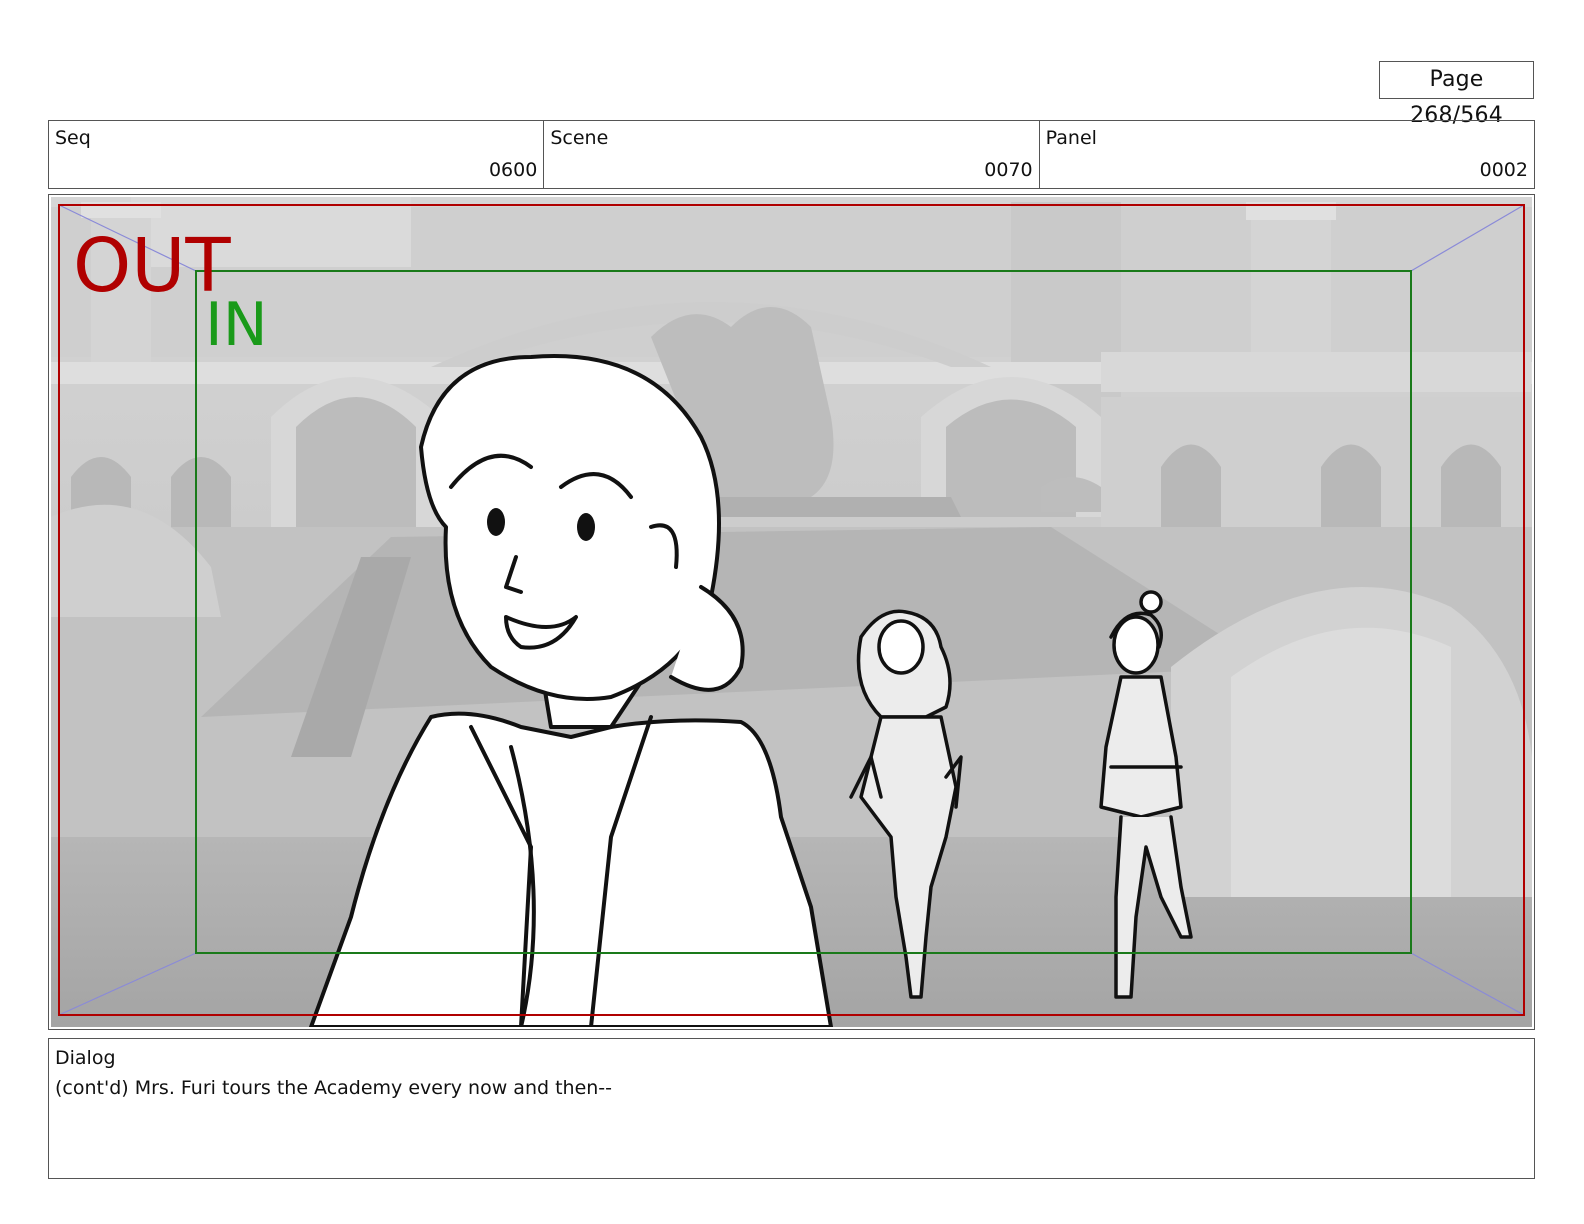 This screenshot has width=1584, height=1224. What do you see at coordinates (236, 325) in the screenshot?
I see `in-label: IN` at bounding box center [236, 325].